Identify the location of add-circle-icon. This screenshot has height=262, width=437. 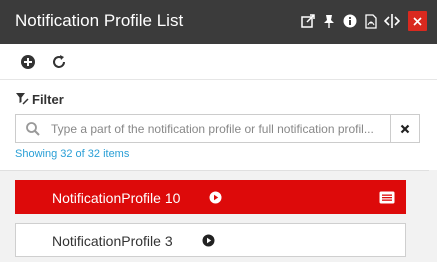
(28, 62).